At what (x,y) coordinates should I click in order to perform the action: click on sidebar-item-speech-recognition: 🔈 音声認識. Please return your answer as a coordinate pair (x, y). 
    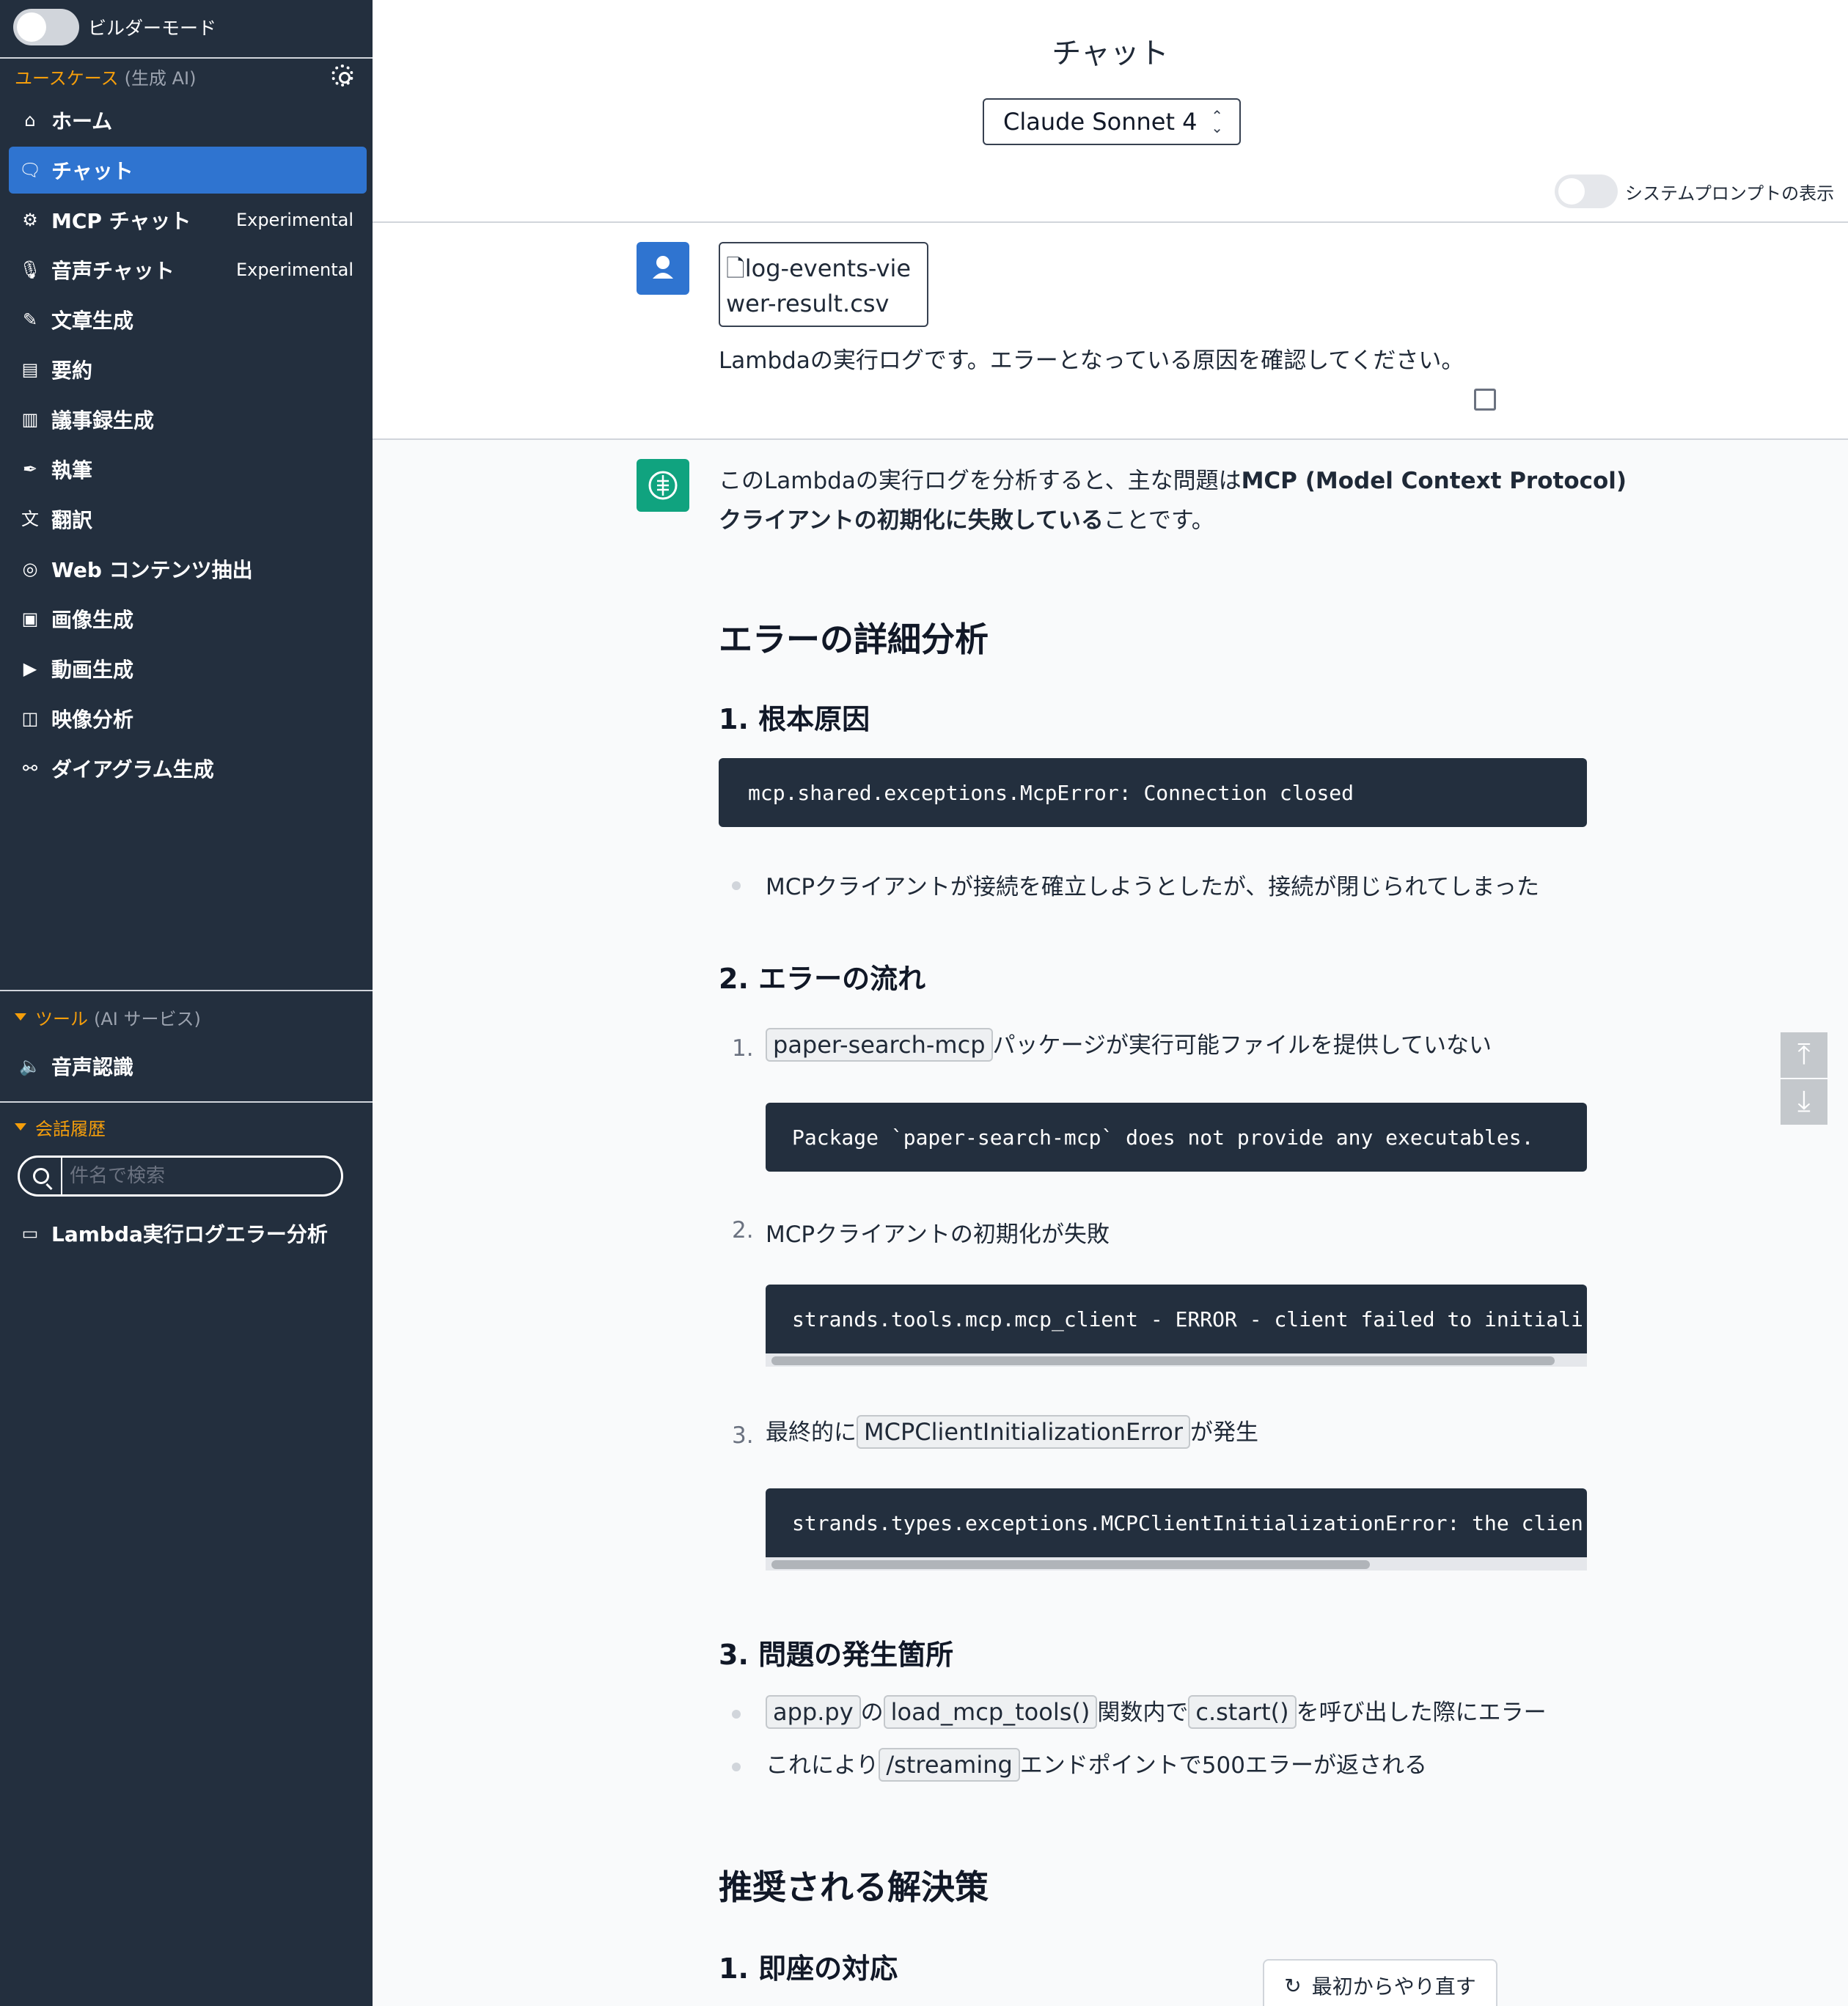
    Looking at the image, I should click on (188, 1066).